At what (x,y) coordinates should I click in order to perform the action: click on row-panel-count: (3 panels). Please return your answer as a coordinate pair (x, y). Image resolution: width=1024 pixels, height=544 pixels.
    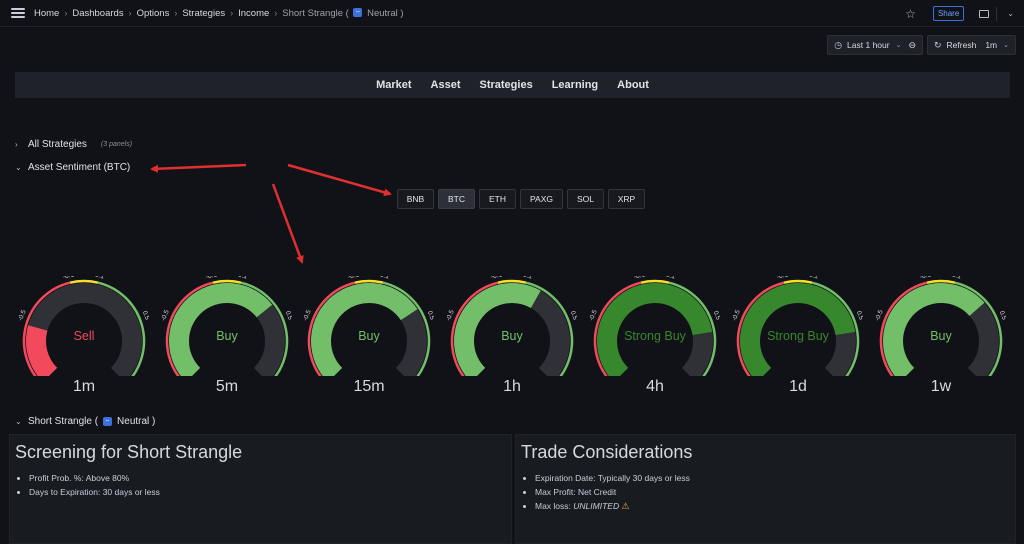
    Looking at the image, I should click on (116, 144).